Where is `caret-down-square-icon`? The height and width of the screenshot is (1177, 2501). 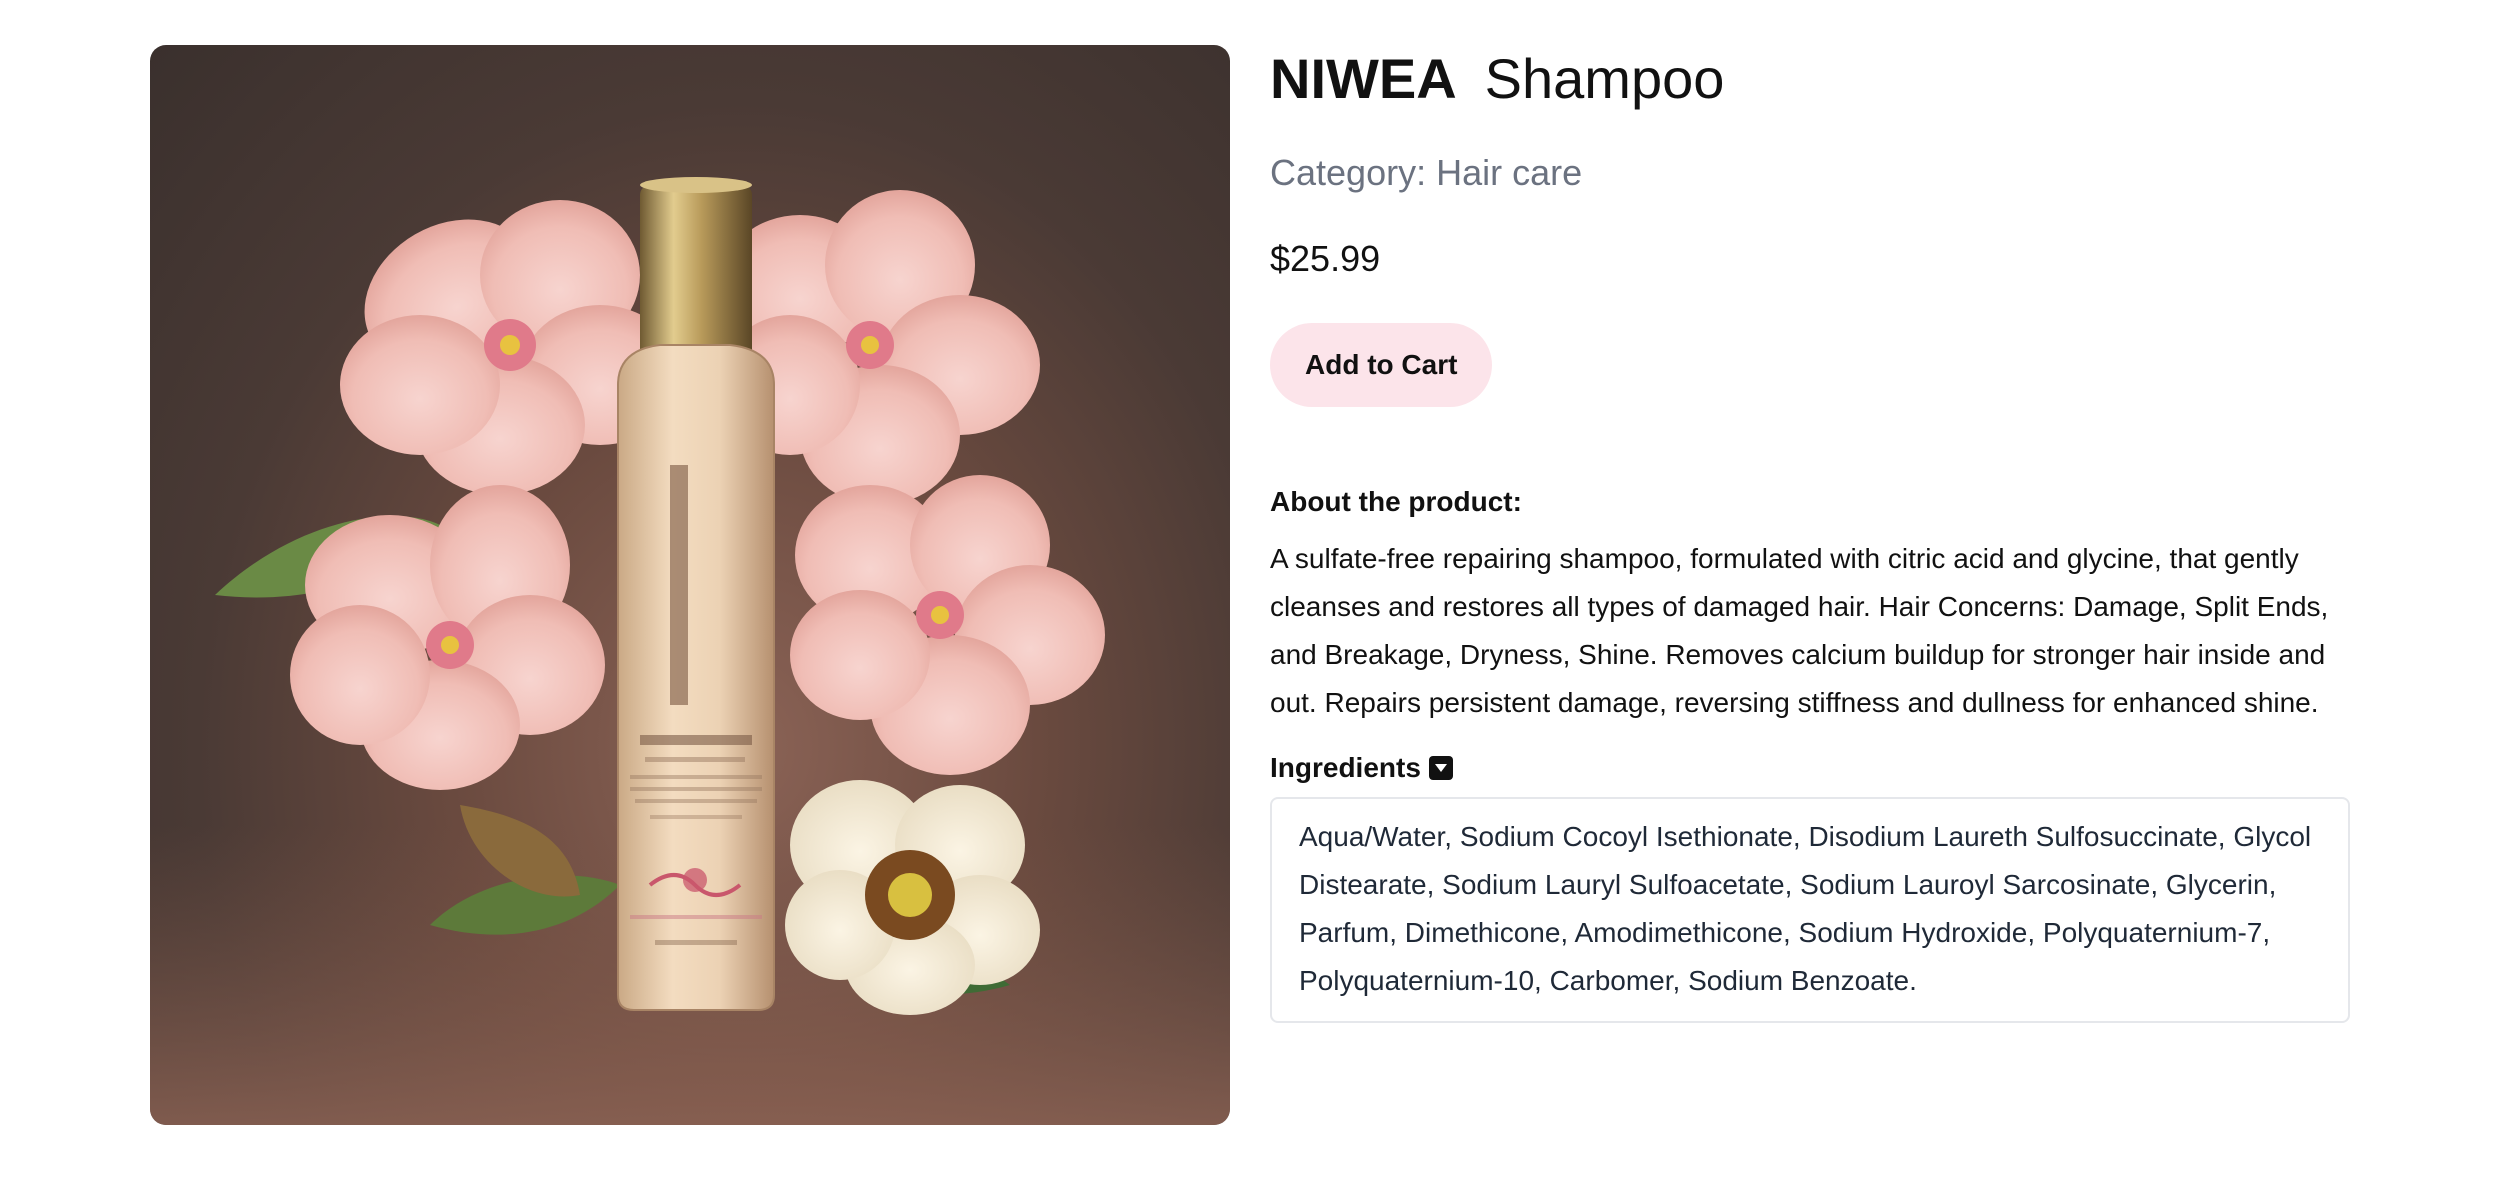
caret-down-square-icon is located at coordinates (1440, 768).